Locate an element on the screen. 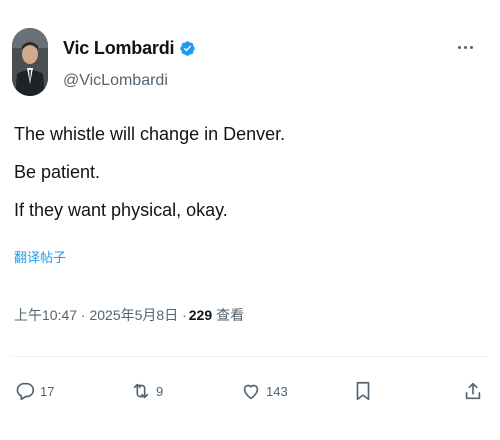  like-count: 143 is located at coordinates (277, 391).